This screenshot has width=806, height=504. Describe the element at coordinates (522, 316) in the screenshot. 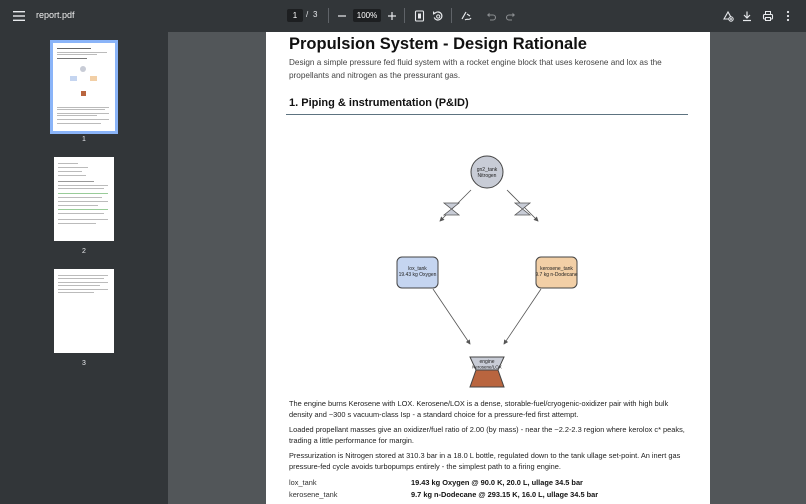

I see `kero-to-engine-line` at that location.